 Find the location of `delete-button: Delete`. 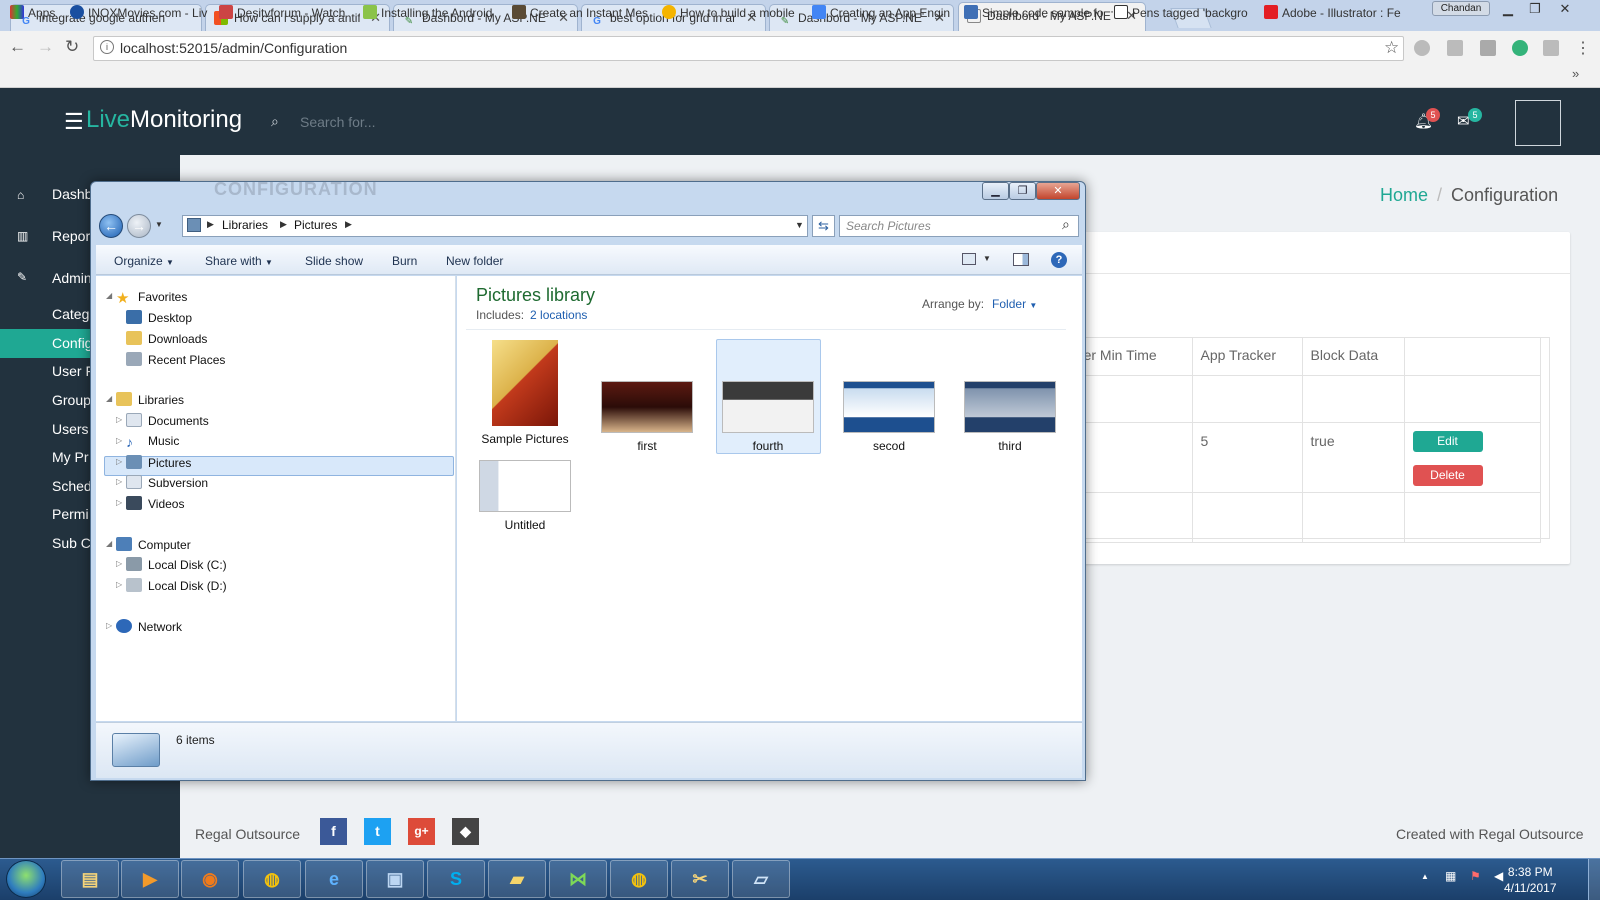

delete-button: Delete is located at coordinates (1447, 475).